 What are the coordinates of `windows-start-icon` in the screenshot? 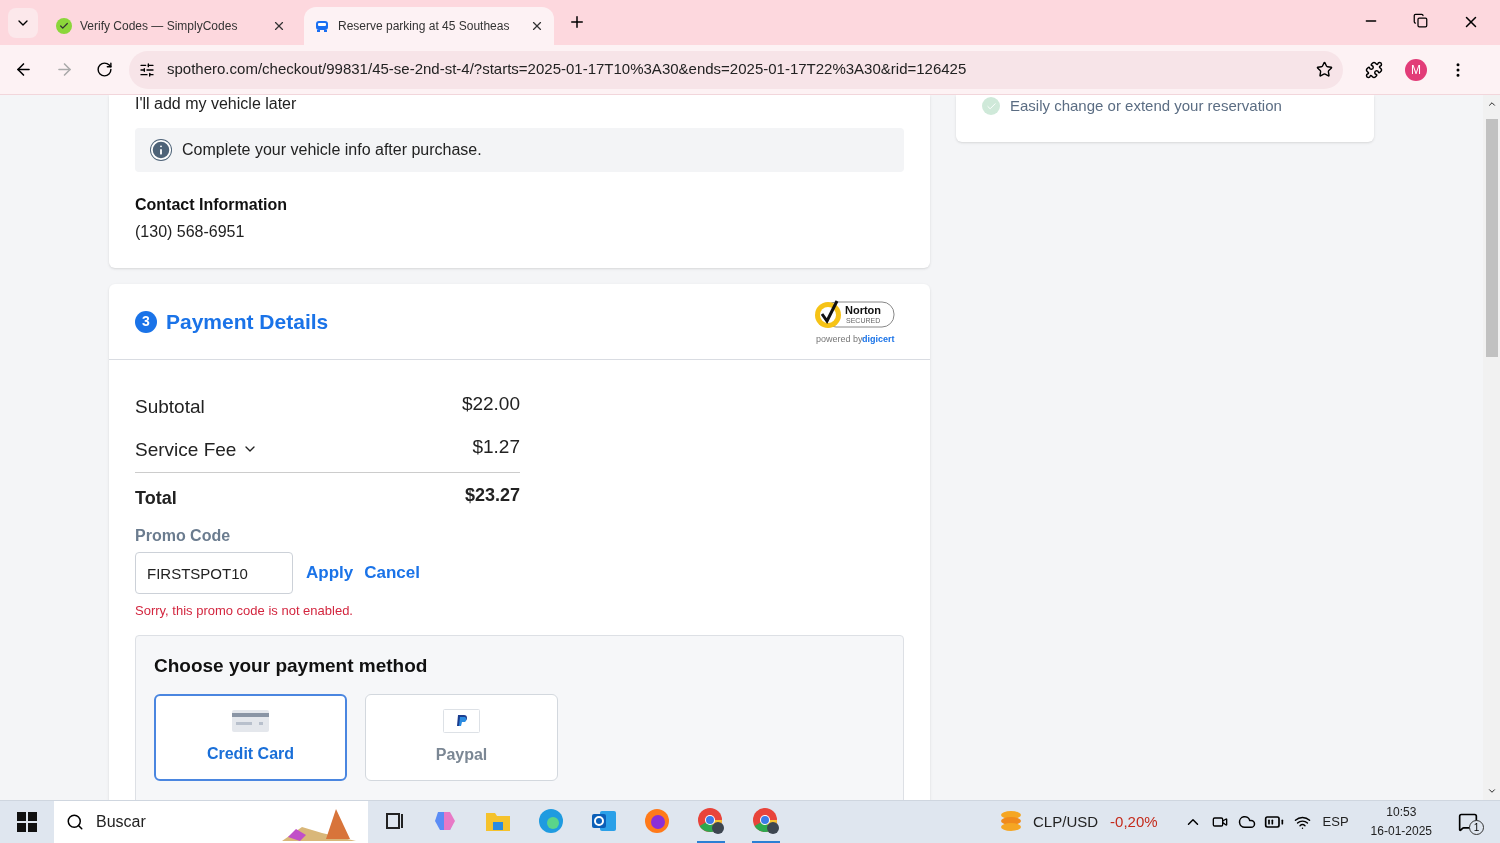 It's located at (27, 822).